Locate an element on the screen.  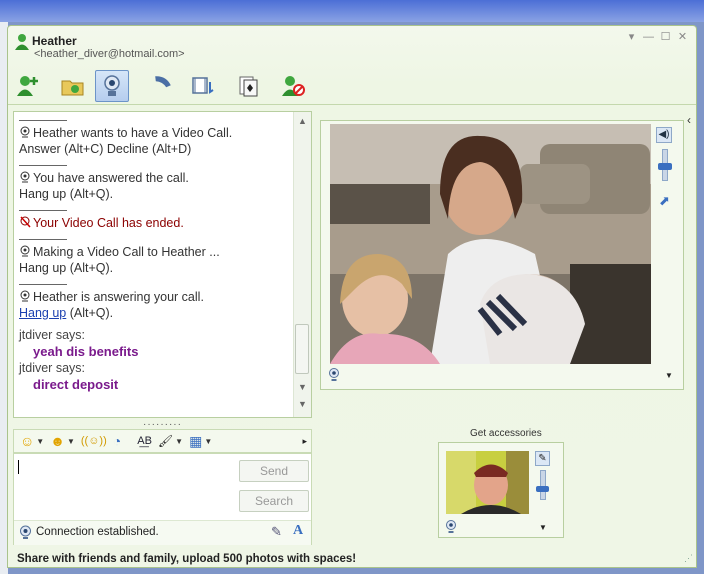
block-contact-icon is located at coordinates (293, 86).